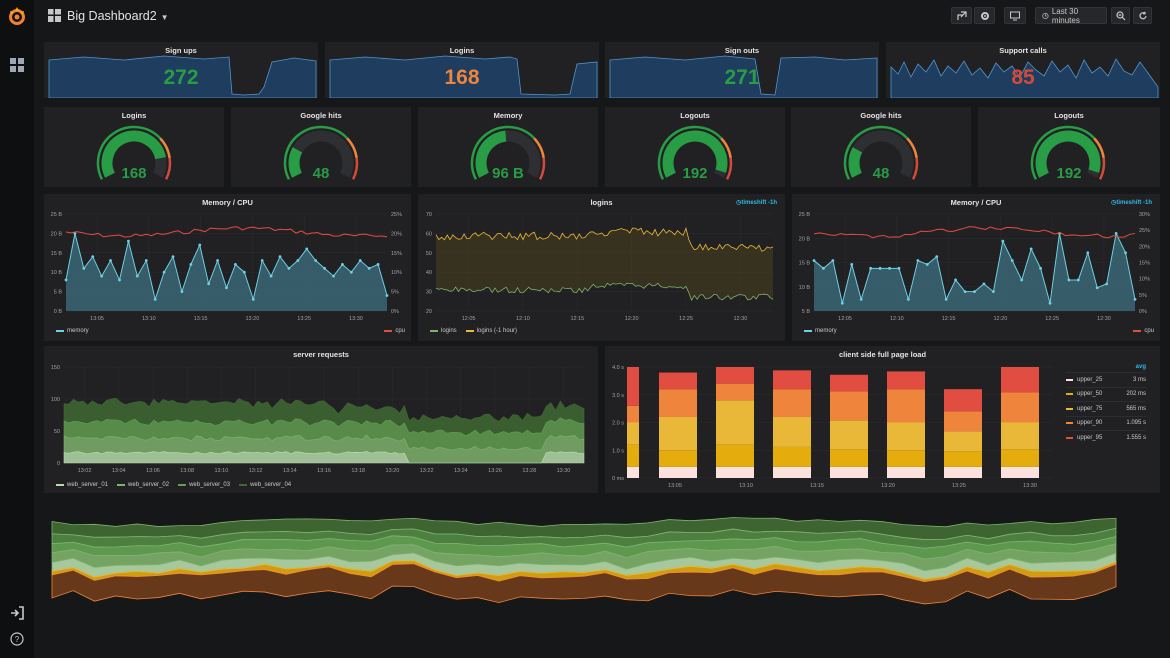 The width and height of the screenshot is (1170, 658). What do you see at coordinates (1023, 70) in the screenshot?
I see `stat-panel-support-calls: Support calls 85` at bounding box center [1023, 70].